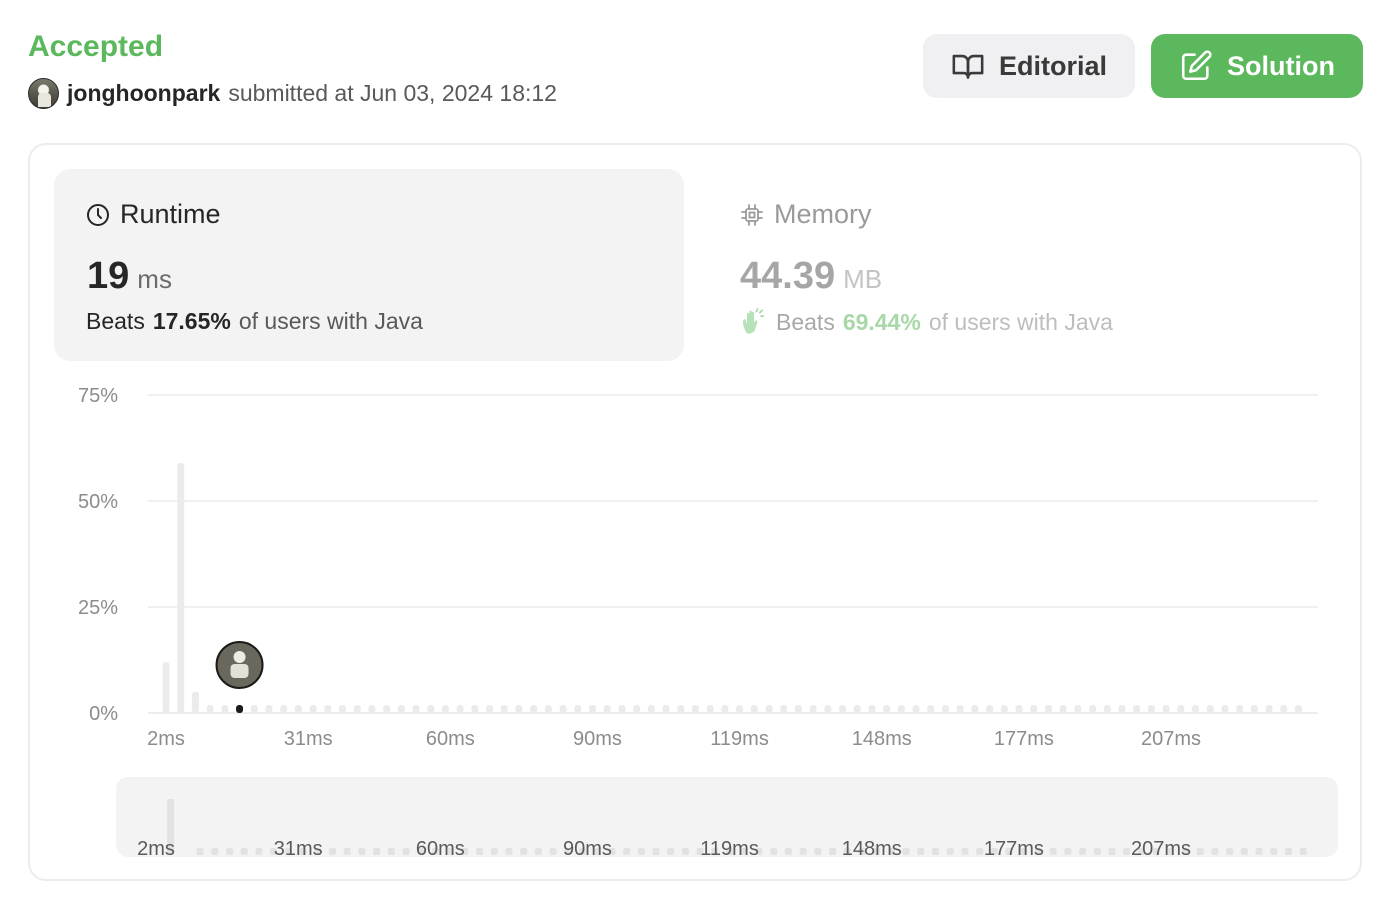 The height and width of the screenshot is (902, 1386). I want to click on navigator-tick-label: 207ms, so click(1161, 849).